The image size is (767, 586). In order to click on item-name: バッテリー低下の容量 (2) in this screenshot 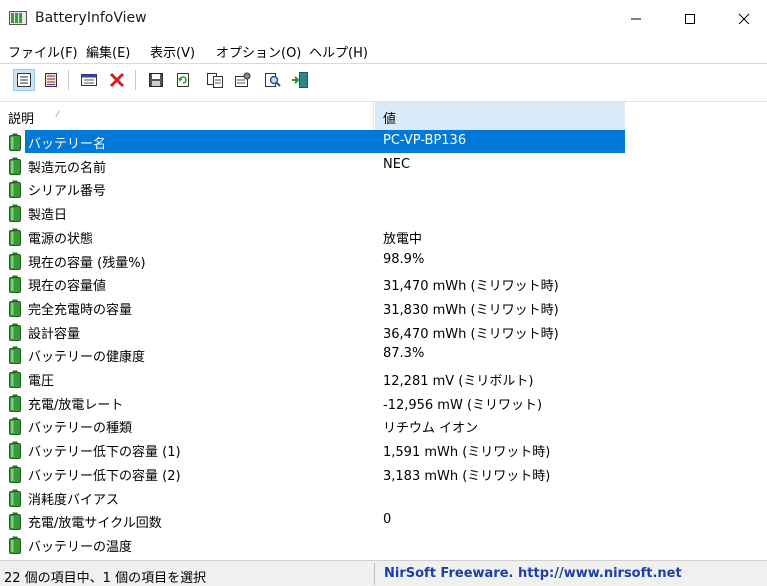, I will do `click(104, 476)`.